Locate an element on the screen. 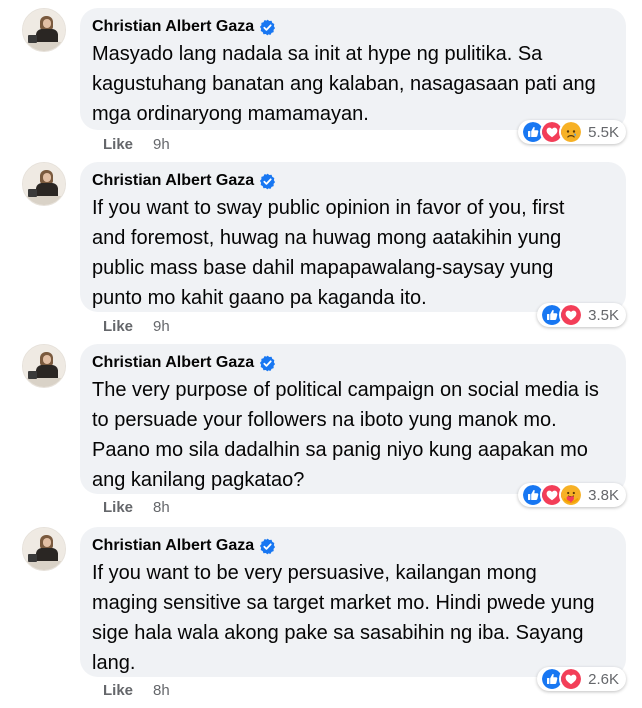 Image resolution: width=642 pixels, height=708 pixels. care-icon is located at coordinates (571, 495).